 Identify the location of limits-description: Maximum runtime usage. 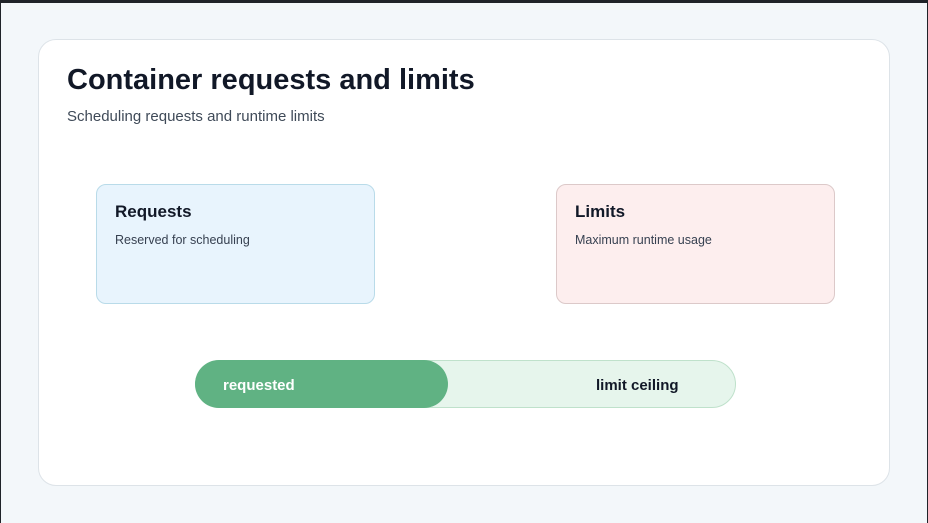
(643, 240).